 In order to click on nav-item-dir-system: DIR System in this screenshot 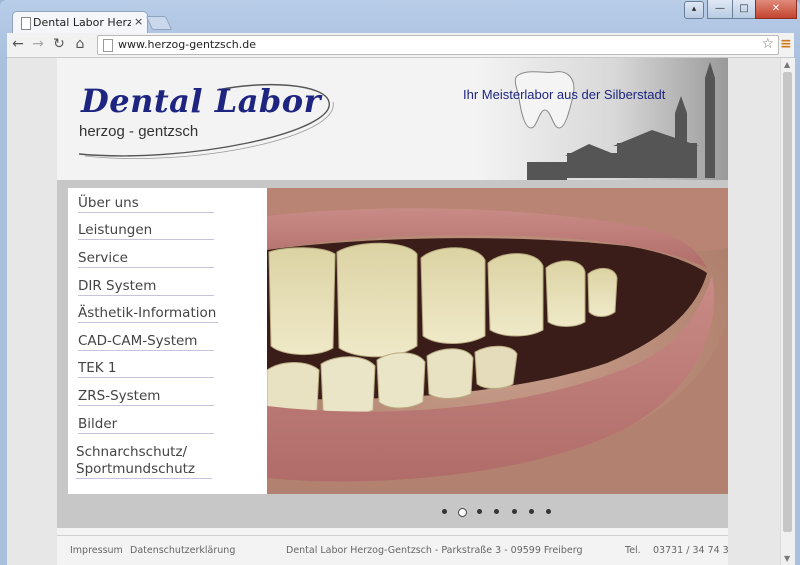, I will do `click(146, 286)`.